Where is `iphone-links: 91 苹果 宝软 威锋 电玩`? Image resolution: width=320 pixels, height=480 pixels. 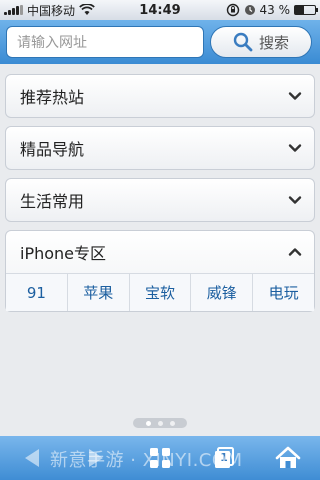
iphone-links: 91 苹果 宝软 威锋 电玩 is located at coordinates (160, 292).